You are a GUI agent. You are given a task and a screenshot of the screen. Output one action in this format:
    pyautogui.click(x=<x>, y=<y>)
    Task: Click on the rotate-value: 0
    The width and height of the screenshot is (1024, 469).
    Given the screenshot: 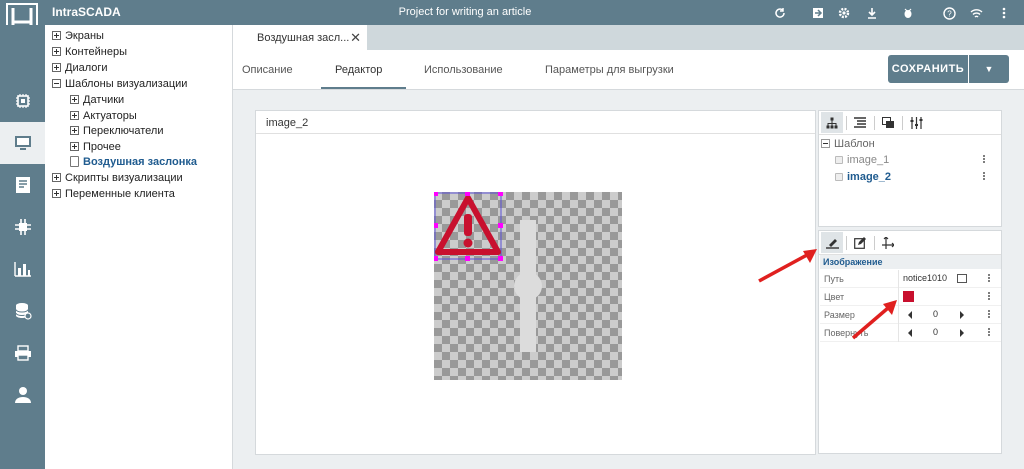 What is the action you would take?
    pyautogui.click(x=935, y=332)
    